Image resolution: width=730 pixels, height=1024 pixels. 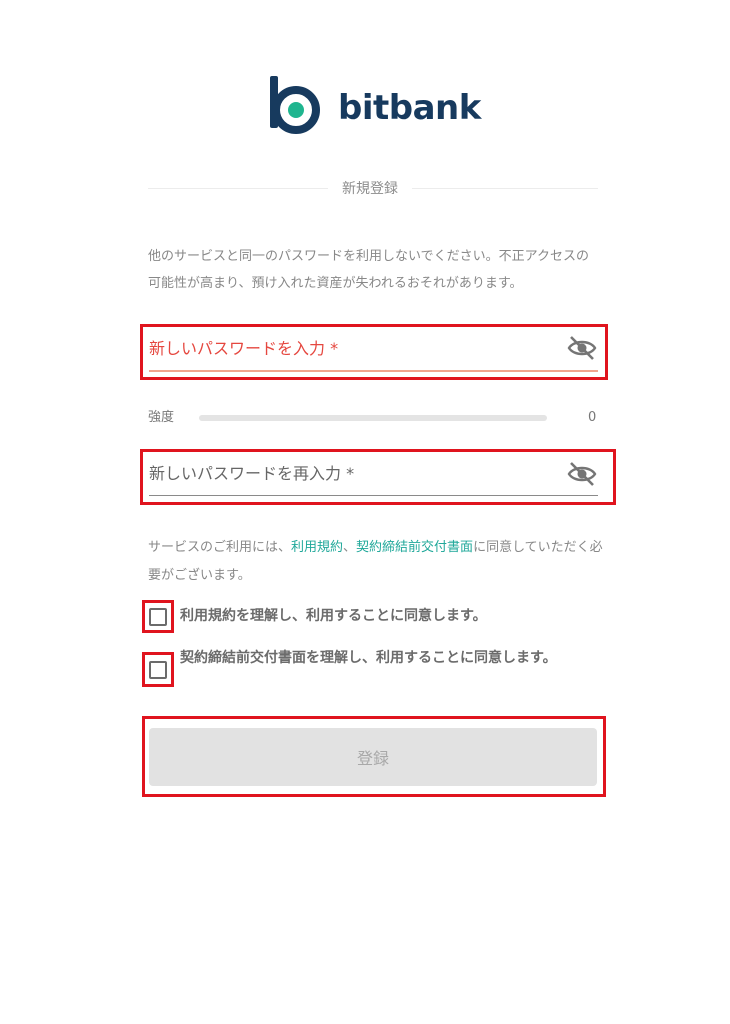 What do you see at coordinates (373, 418) in the screenshot?
I see `strength-meter` at bounding box center [373, 418].